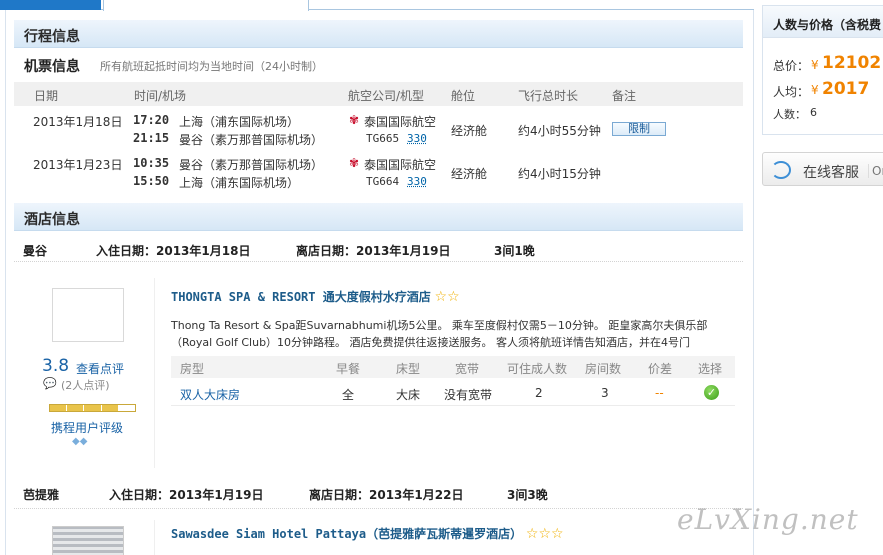  Describe the element at coordinates (50, 383) in the screenshot. I see `speech-bubble-icon: 💬` at that location.